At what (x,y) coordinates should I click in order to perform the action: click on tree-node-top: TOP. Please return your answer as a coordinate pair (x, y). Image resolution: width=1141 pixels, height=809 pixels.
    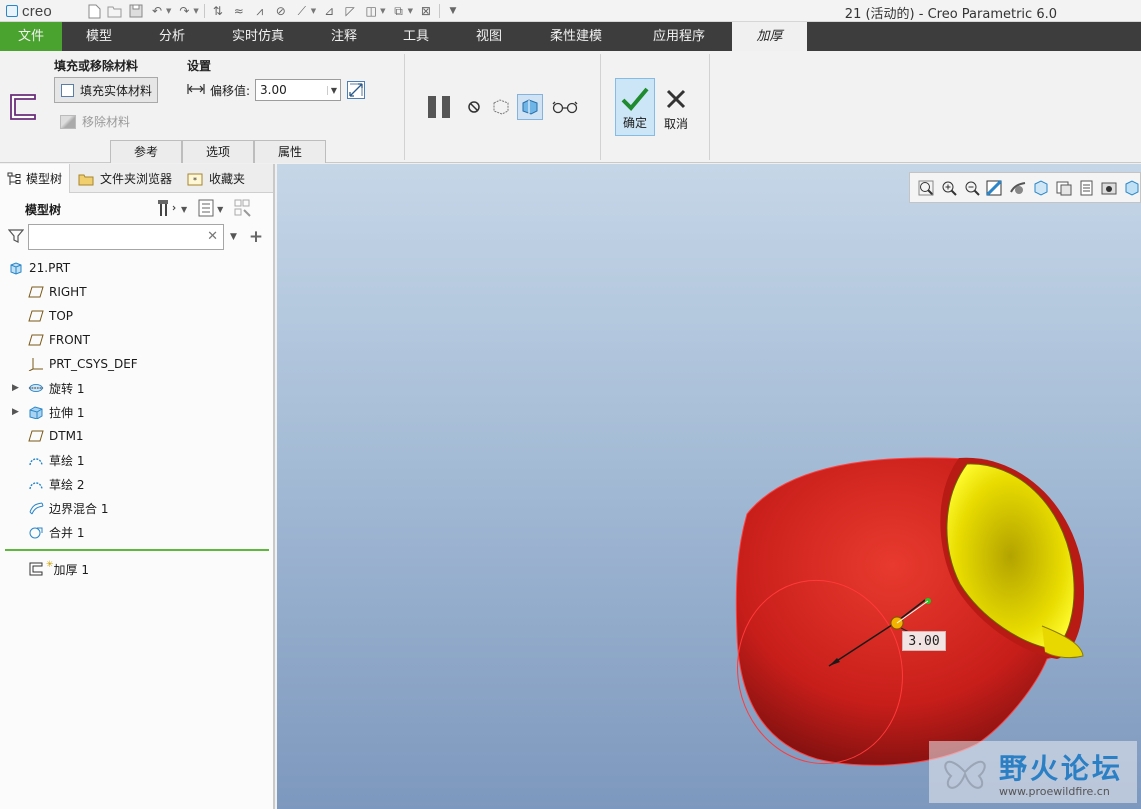
    Looking at the image, I should click on (136, 316).